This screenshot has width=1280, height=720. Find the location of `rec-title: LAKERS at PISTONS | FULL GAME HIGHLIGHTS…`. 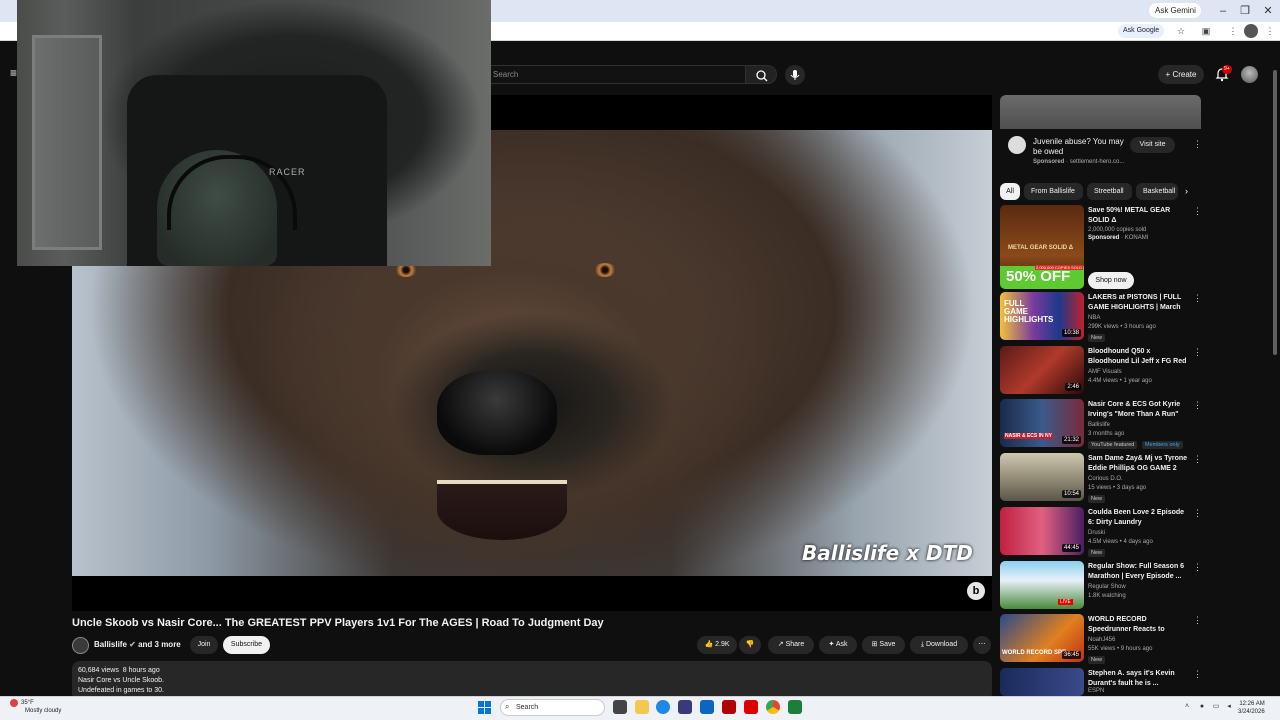

rec-title: LAKERS at PISTONS | FULL GAME HIGHLIGHTS… is located at coordinates (1138, 303).